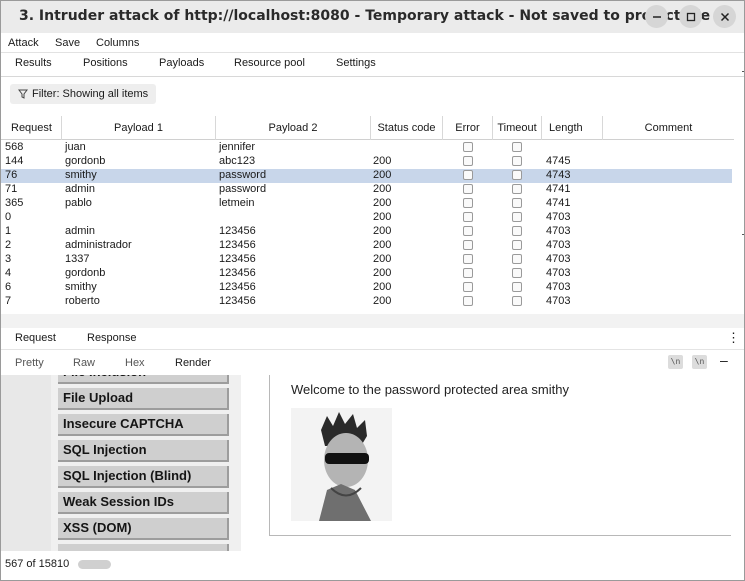 Image resolution: width=745 pixels, height=581 pixels. Describe the element at coordinates (139, 128) in the screenshot. I see `column-header-payload1: Payload 1` at that location.